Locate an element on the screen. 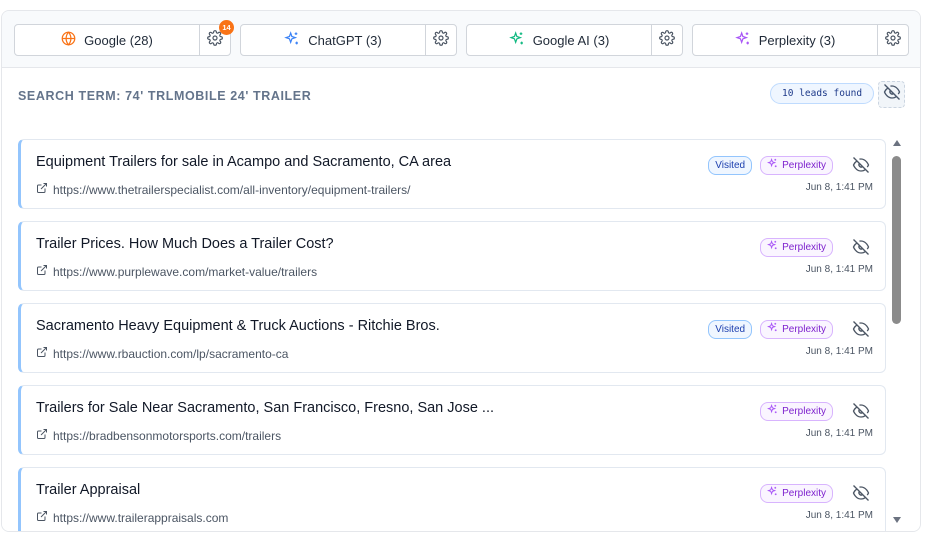 This screenshot has height=534, width=940. tab-perplexity-label: Perplexity (3) is located at coordinates (797, 40).